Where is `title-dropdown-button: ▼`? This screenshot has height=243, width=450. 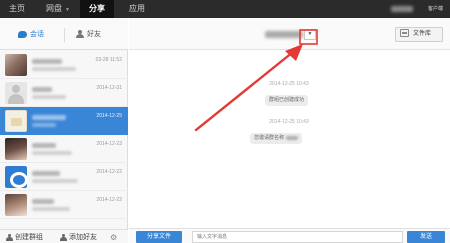 title-dropdown-button: ▼ is located at coordinates (310, 34).